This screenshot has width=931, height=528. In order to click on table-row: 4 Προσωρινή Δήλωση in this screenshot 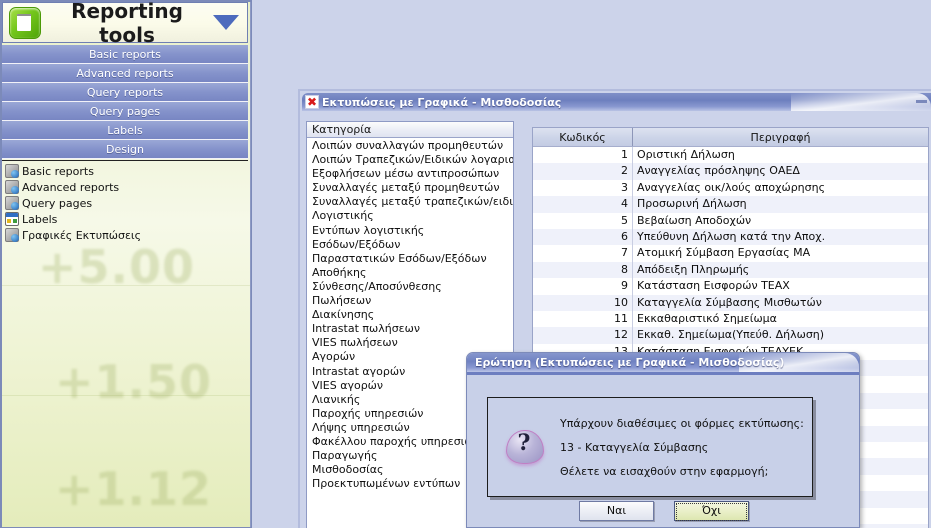, I will do `click(730, 204)`.